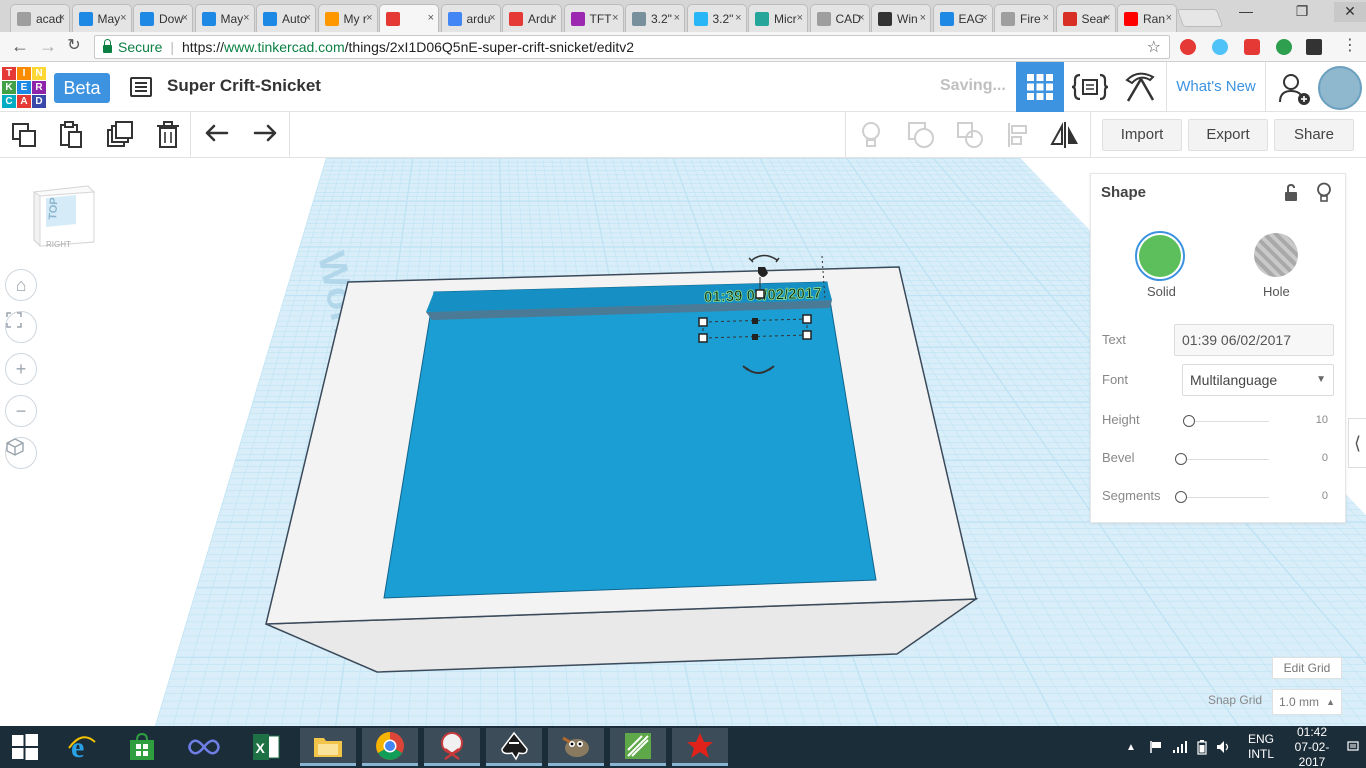 The height and width of the screenshot is (768, 1366). I want to click on gimp-icon, so click(576, 747).